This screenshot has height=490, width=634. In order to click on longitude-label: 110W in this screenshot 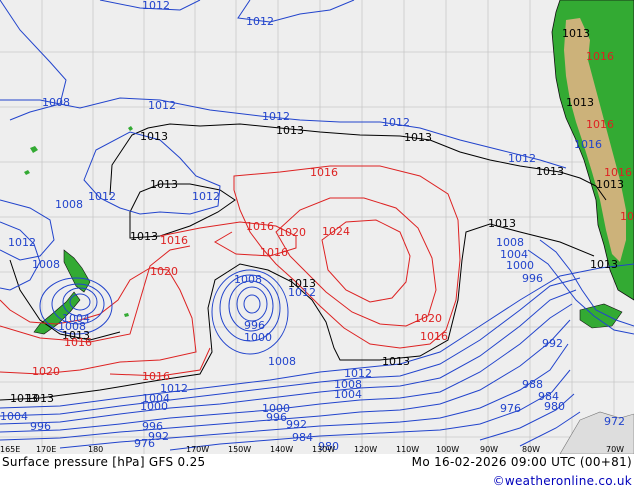, I will do `click(407, 449)`.